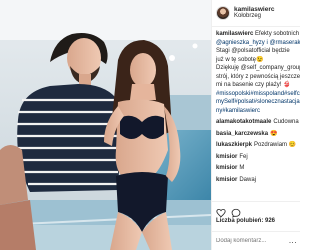 The width and height of the screenshot is (320, 250). Describe the element at coordinates (275, 145) in the screenshot. I see `comment-text: Pozdrawiam 😊` at that location.